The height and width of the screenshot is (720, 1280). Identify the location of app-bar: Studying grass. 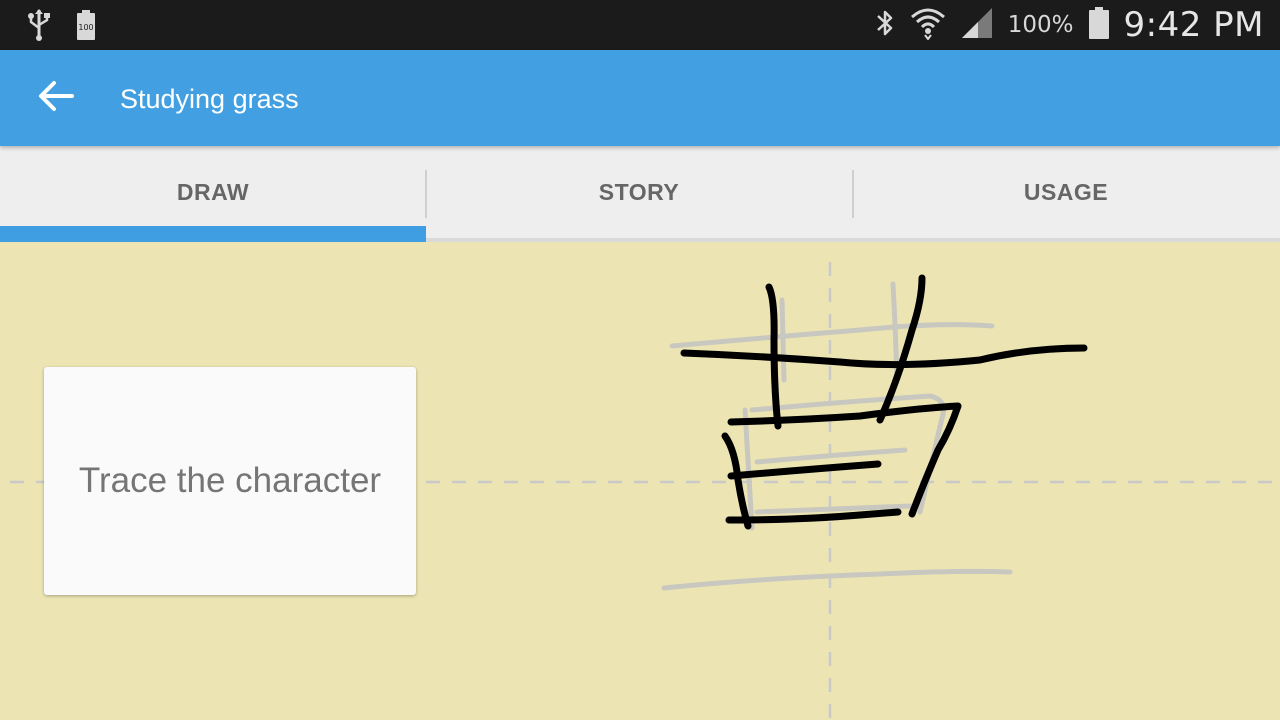
(640, 98).